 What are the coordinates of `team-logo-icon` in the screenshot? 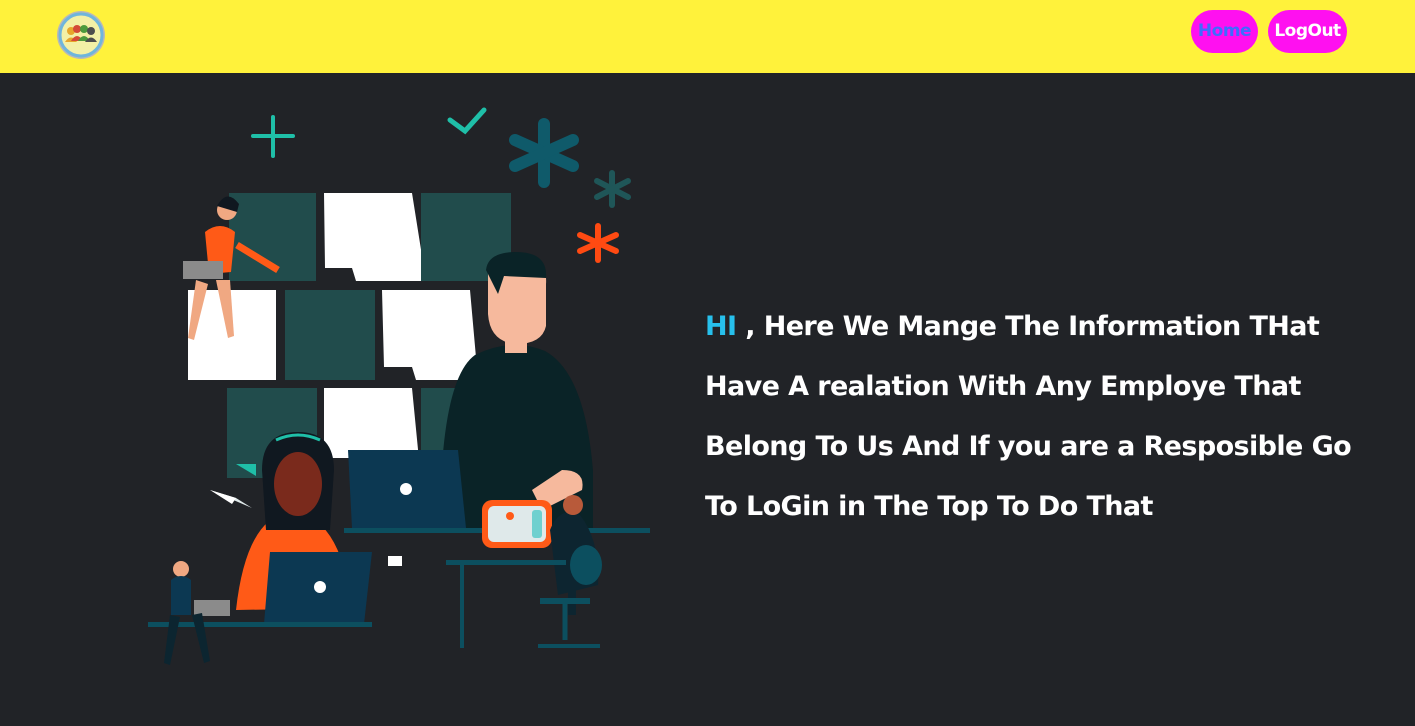 It's located at (81, 35).